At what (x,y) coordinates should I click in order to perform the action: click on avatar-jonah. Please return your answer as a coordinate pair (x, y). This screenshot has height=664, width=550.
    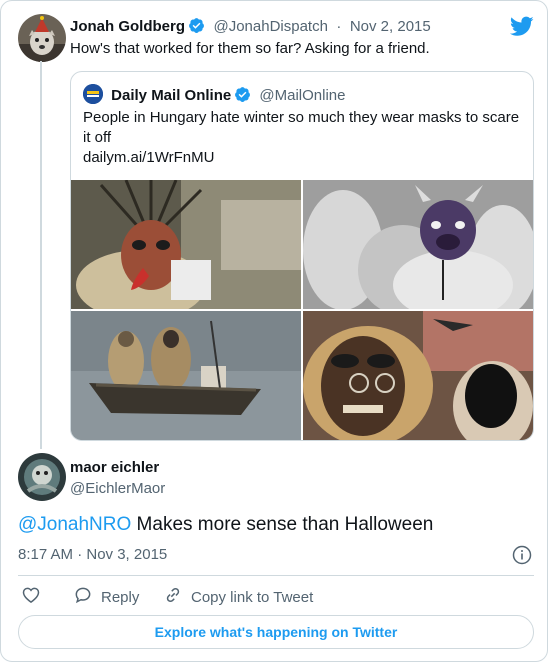
    Looking at the image, I should click on (42, 38).